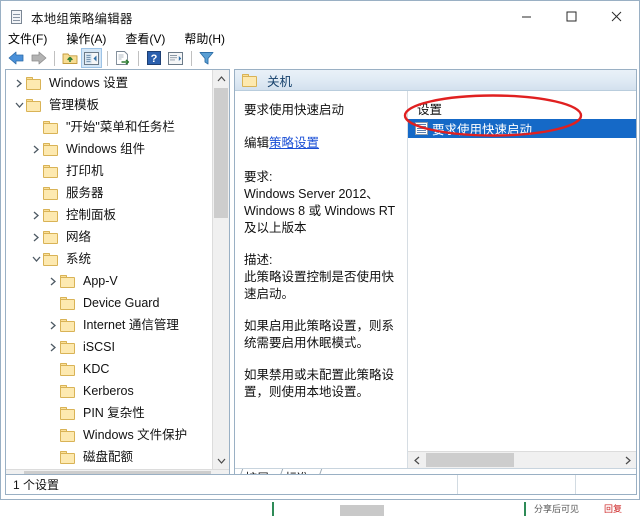 This screenshot has width=640, height=516. What do you see at coordinates (131, 324) in the screenshot?
I see `tree-item-label: Internet 通信管理` at bounding box center [131, 324].